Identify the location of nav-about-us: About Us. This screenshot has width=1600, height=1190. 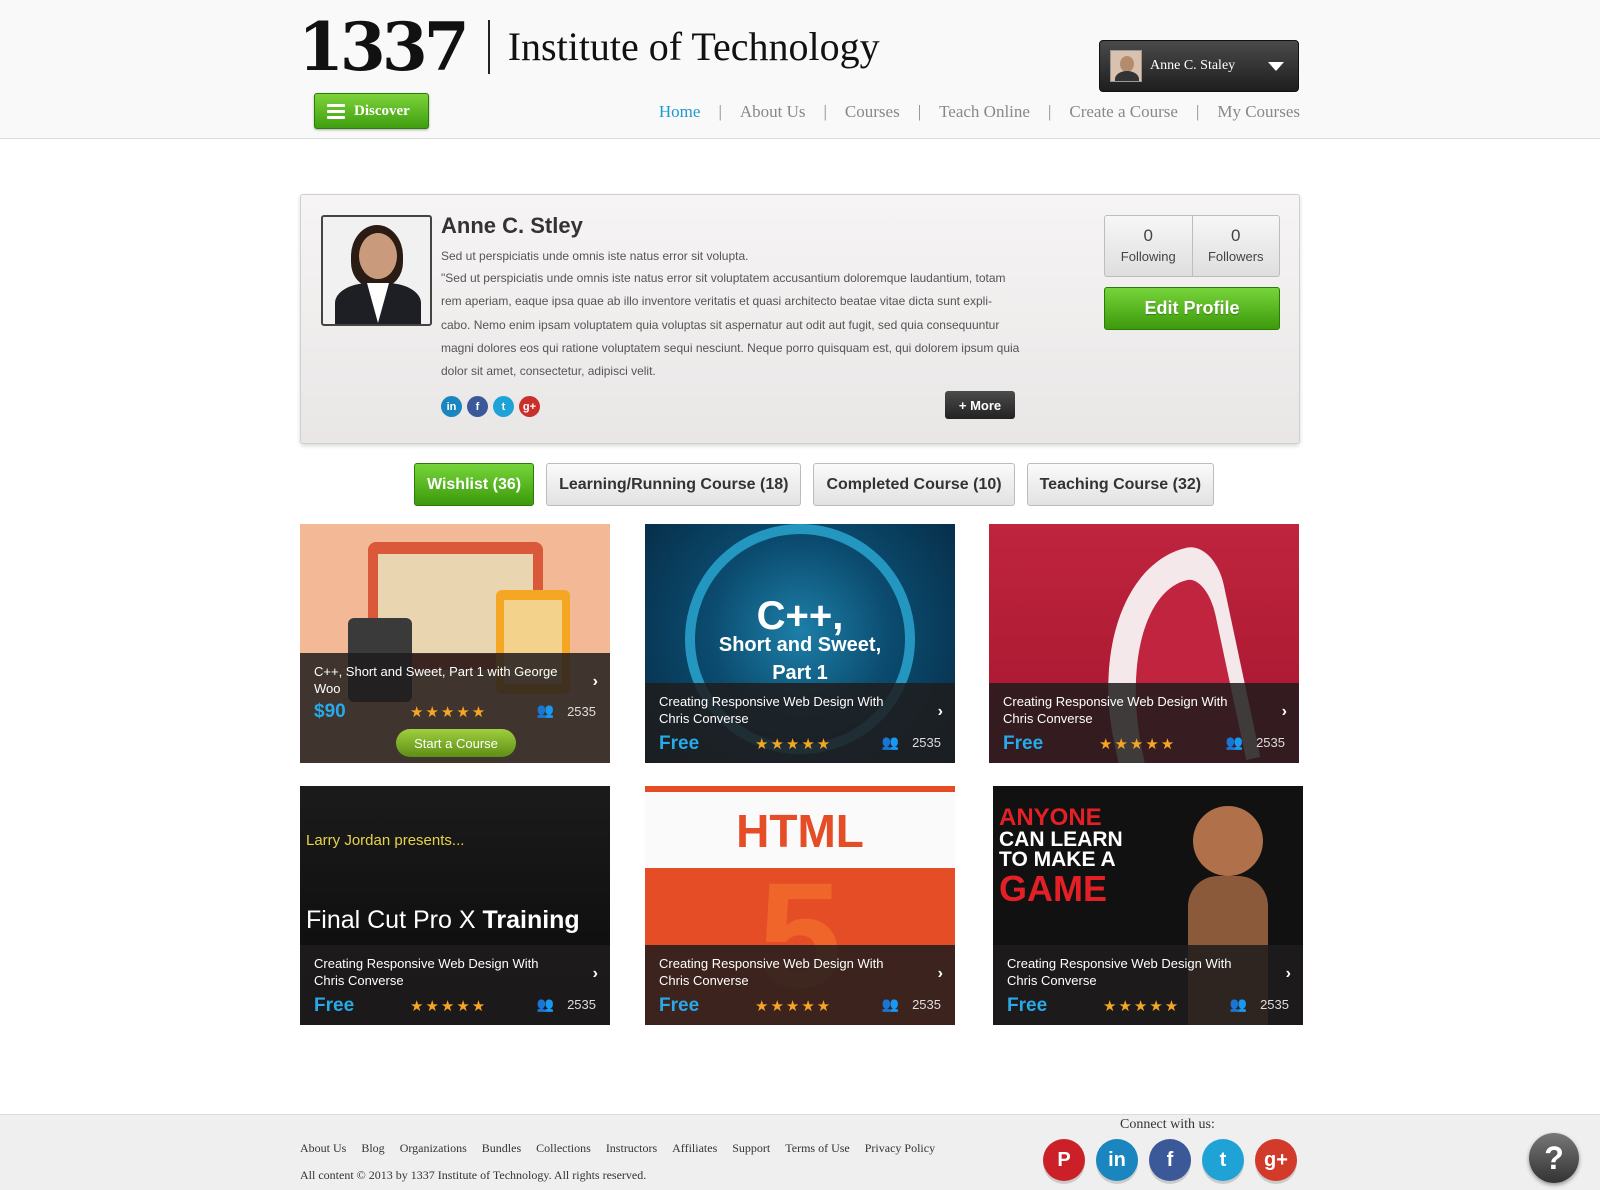
(773, 112).